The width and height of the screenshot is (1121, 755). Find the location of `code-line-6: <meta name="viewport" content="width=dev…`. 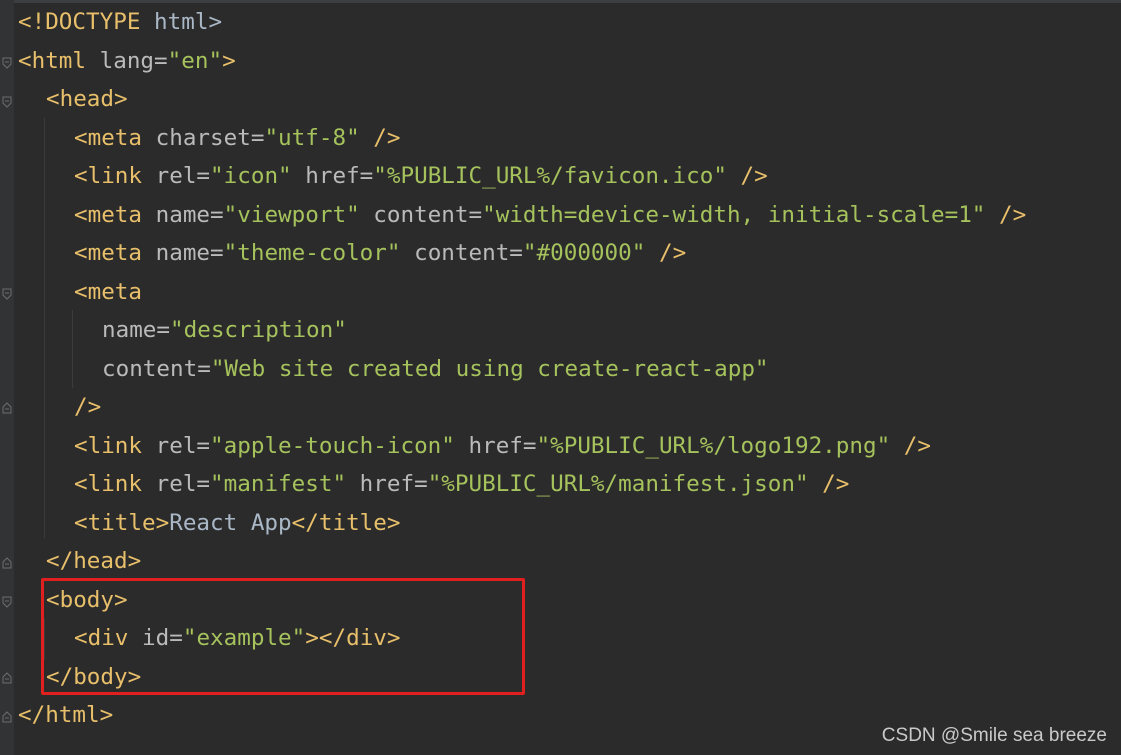

code-line-6: <meta name="viewport" content="width=dev… is located at coordinates (550, 215).